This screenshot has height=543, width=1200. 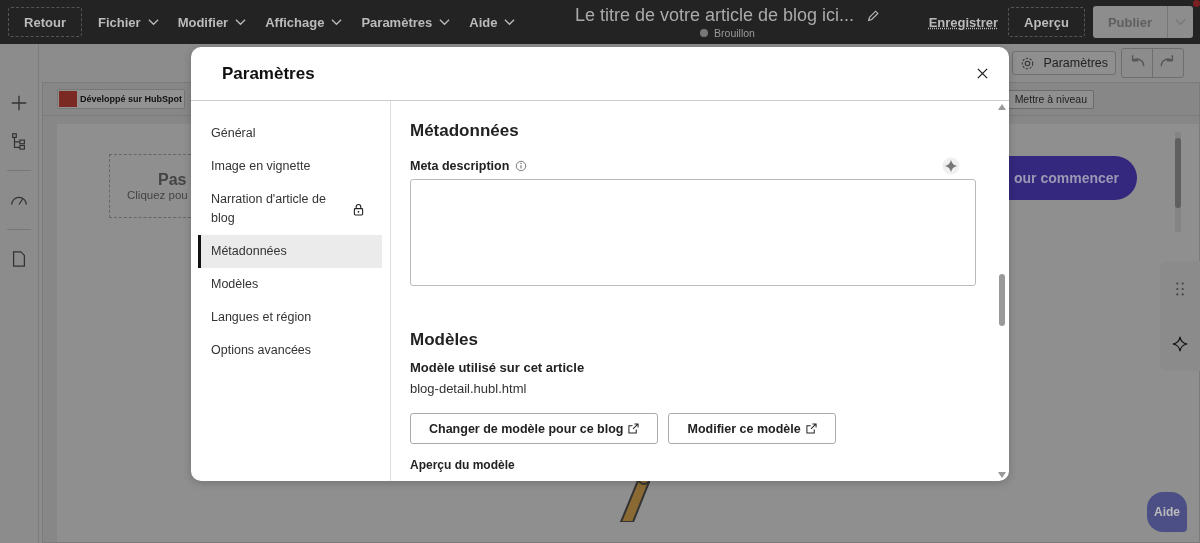 I want to click on placeholder-title: Pas, so click(x=172, y=180).